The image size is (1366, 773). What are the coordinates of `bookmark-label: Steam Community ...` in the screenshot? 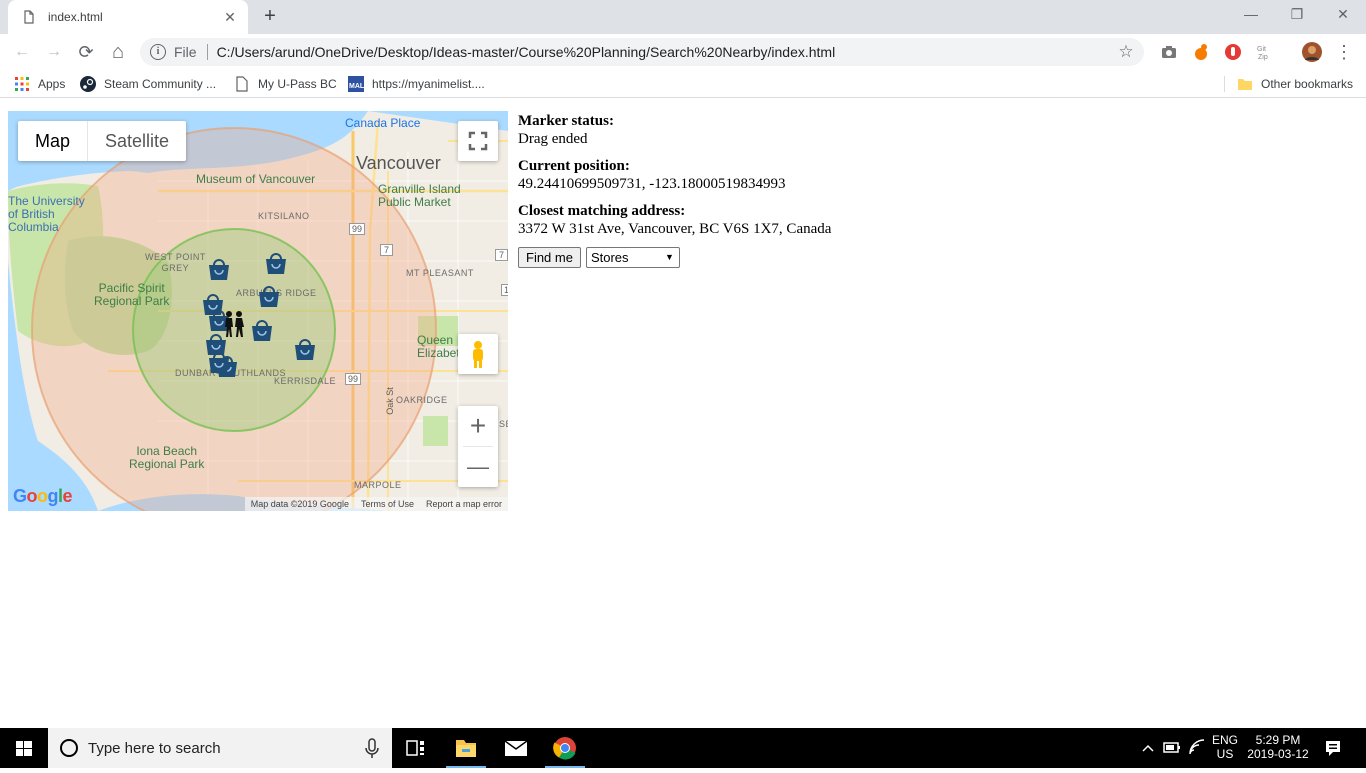 It's located at (160, 84).